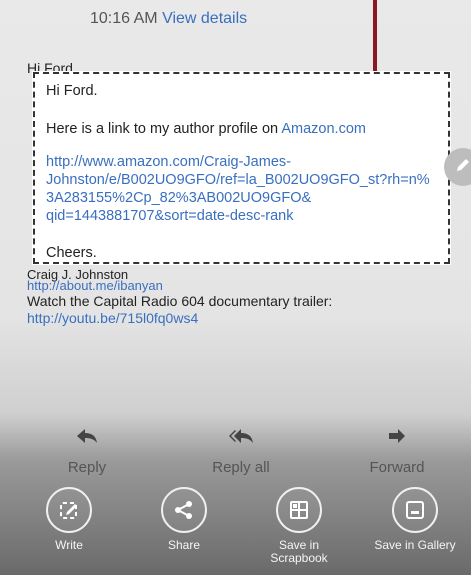  I want to click on save-in-scrapbook-button: Save in Scrapbook, so click(299, 526).